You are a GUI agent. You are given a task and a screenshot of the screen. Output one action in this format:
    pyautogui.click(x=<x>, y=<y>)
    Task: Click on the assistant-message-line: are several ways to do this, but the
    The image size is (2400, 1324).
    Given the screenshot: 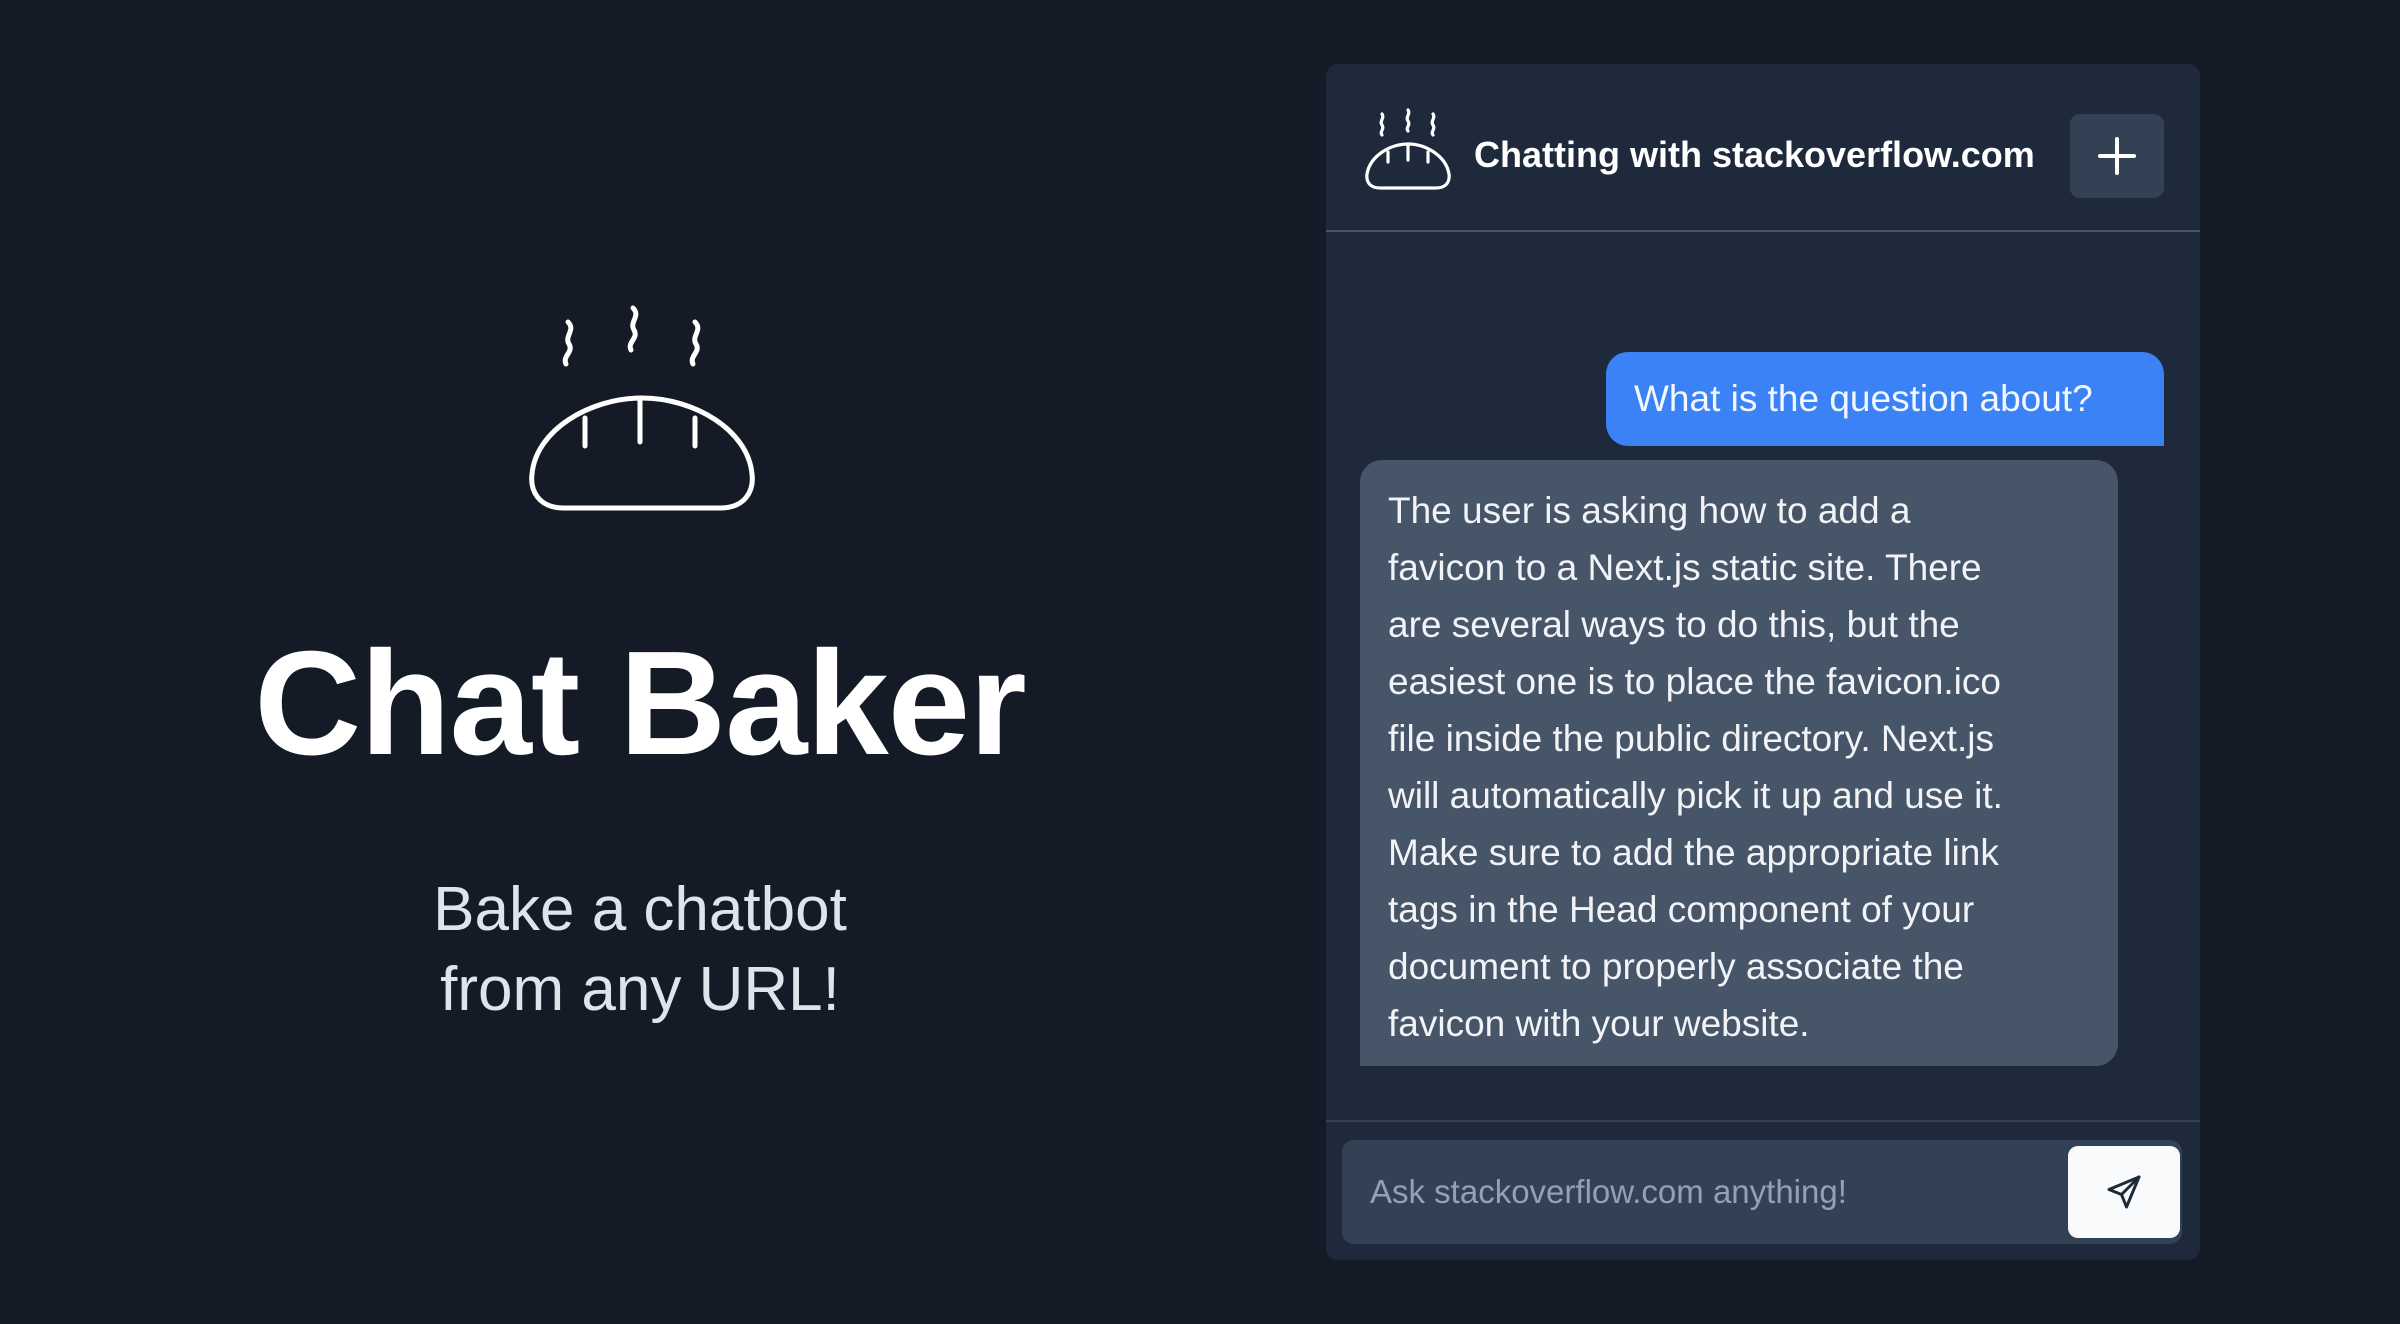 What is the action you would take?
    pyautogui.click(x=1674, y=624)
    